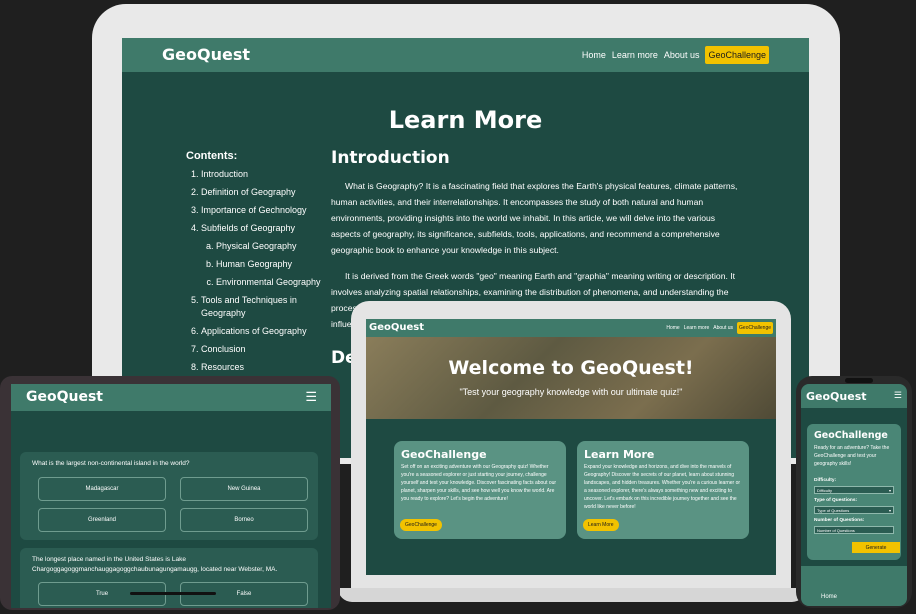 The width and height of the screenshot is (916, 614). Describe the element at coordinates (836, 500) in the screenshot. I see `question-type-label: Type of Questions:` at that location.